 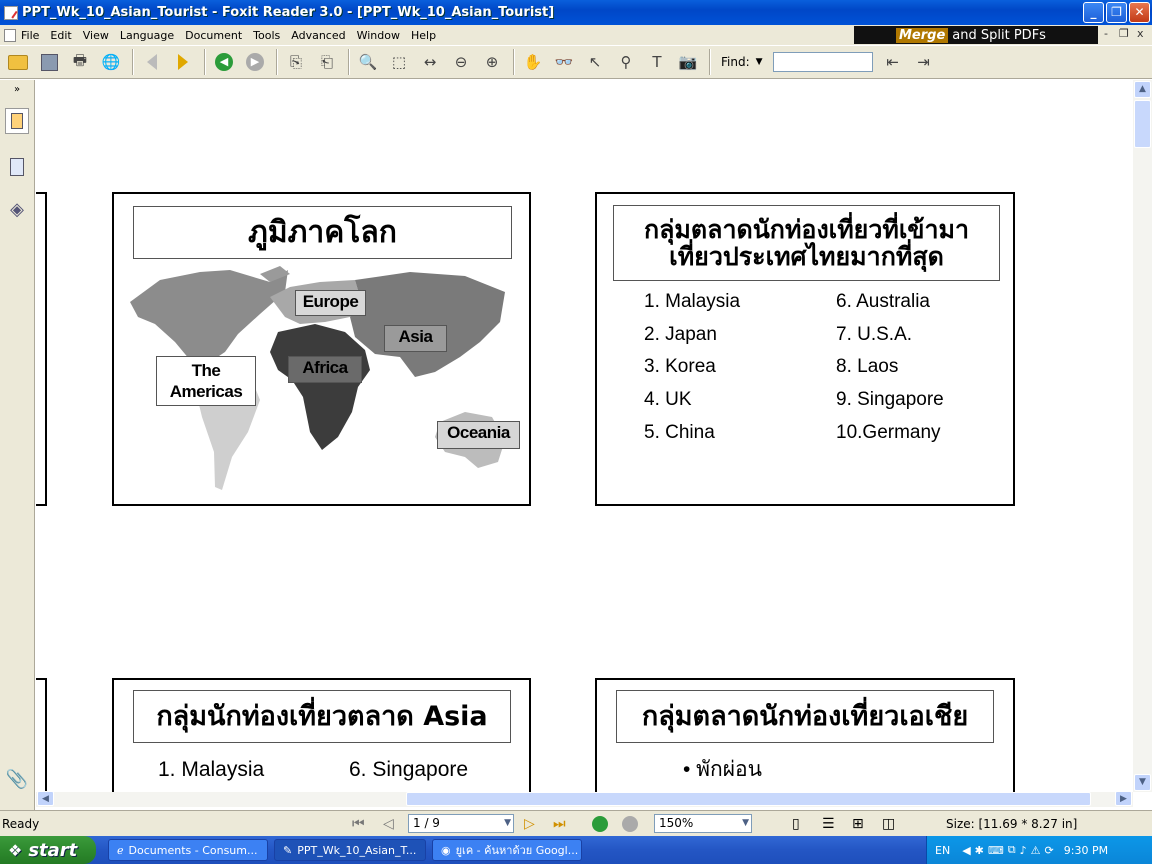 I want to click on last-page-icon: ⏭, so click(x=559, y=824).